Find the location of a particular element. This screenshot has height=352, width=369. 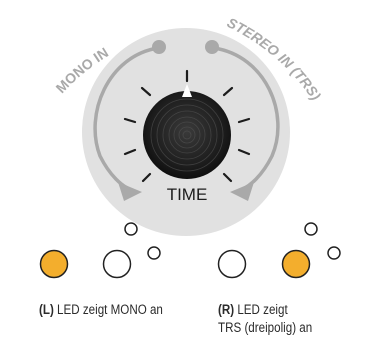

right-small-led-bottom is located at coordinates (334, 253).